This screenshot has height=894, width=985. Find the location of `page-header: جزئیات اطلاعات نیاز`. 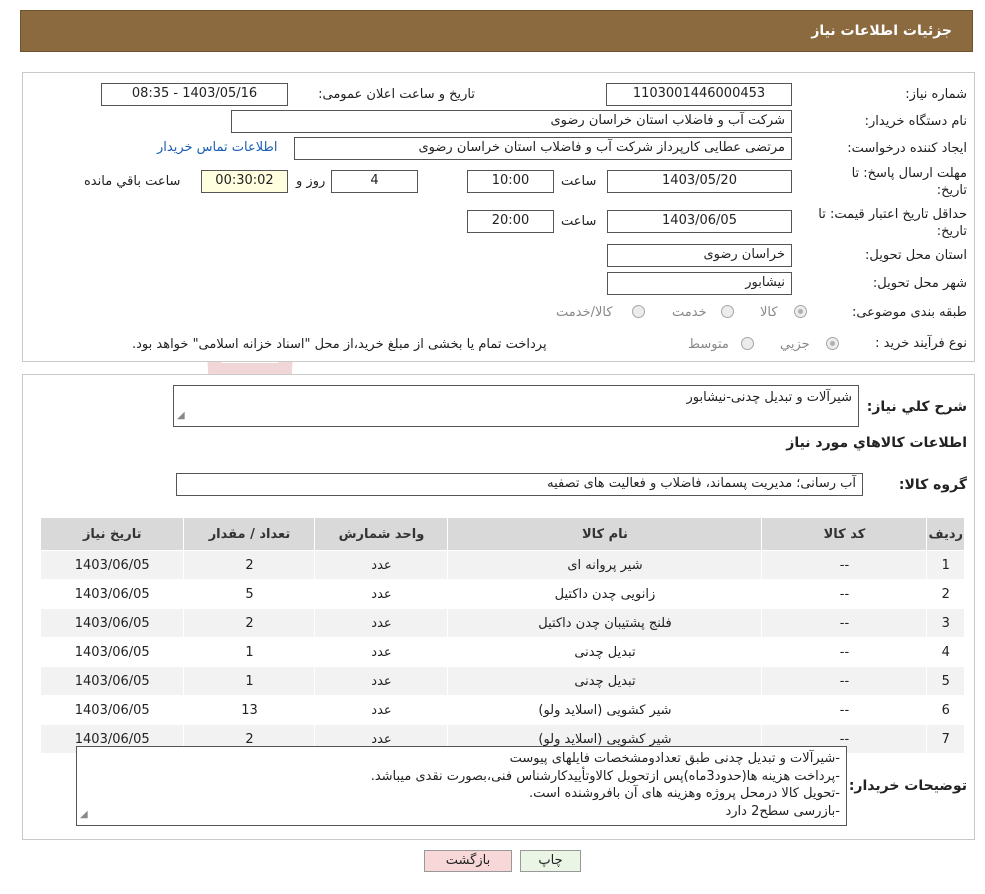

page-header: جزئیات اطلاعات نیاز is located at coordinates (496, 31).